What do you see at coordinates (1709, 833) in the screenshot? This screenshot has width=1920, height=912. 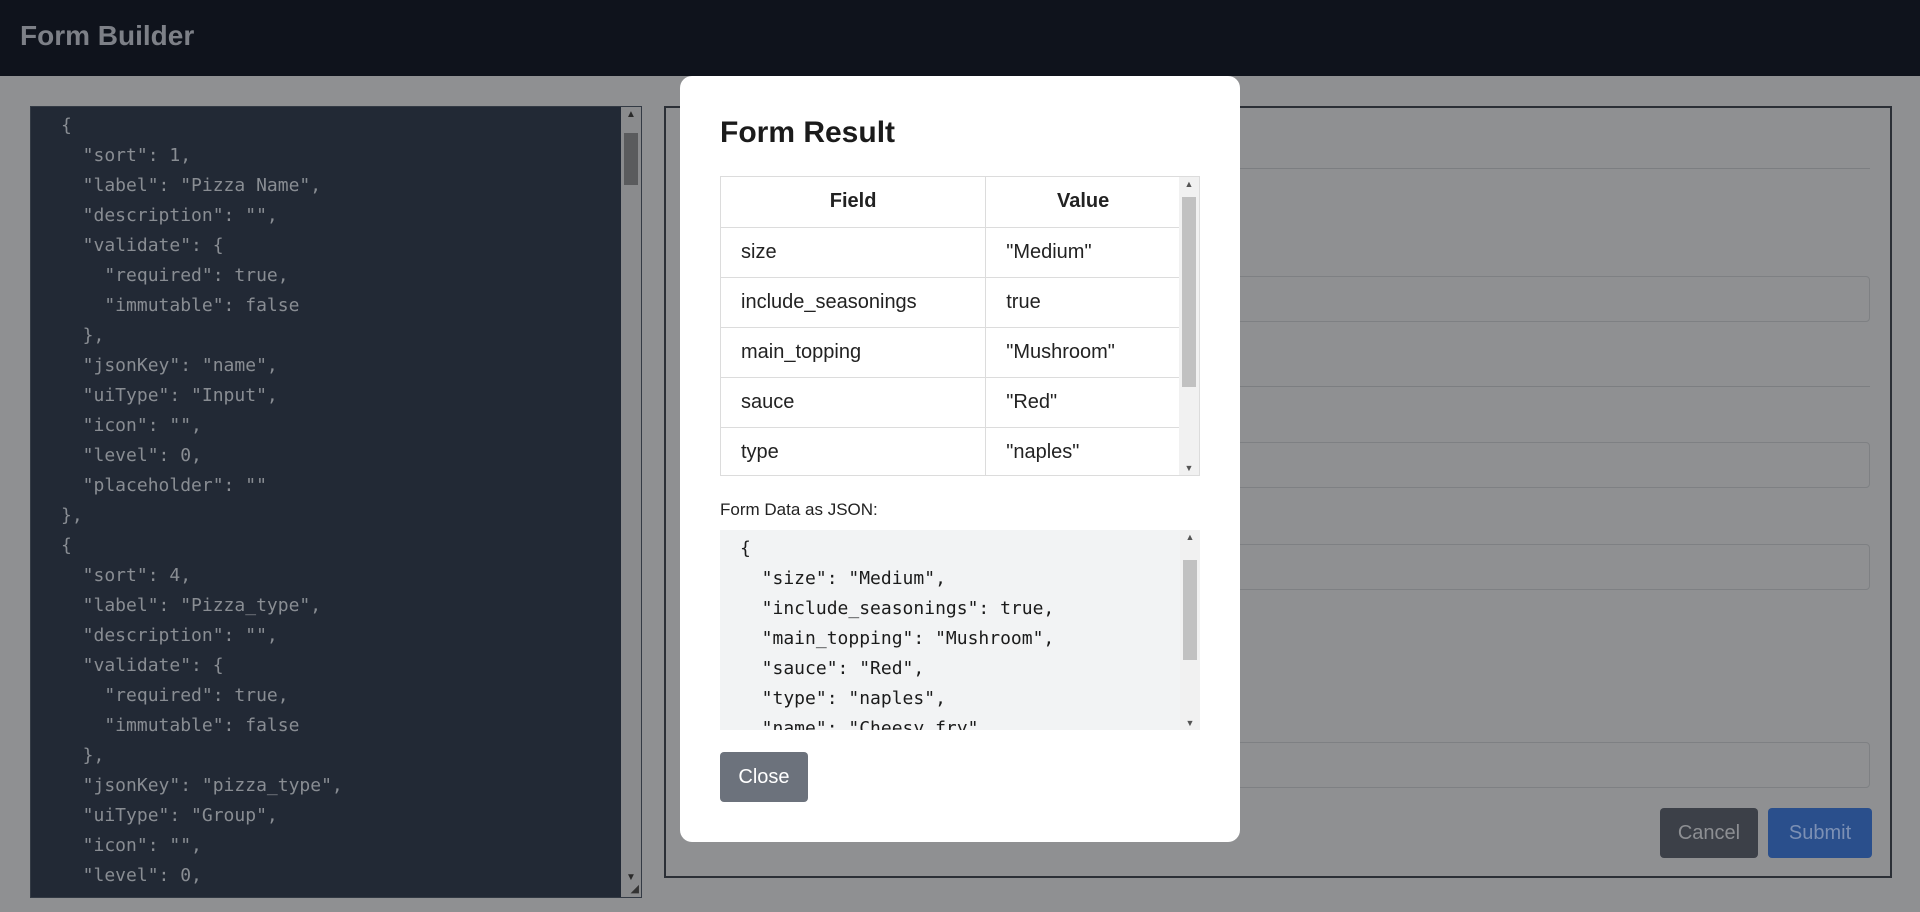 I see `cancel-button: Cancel` at bounding box center [1709, 833].